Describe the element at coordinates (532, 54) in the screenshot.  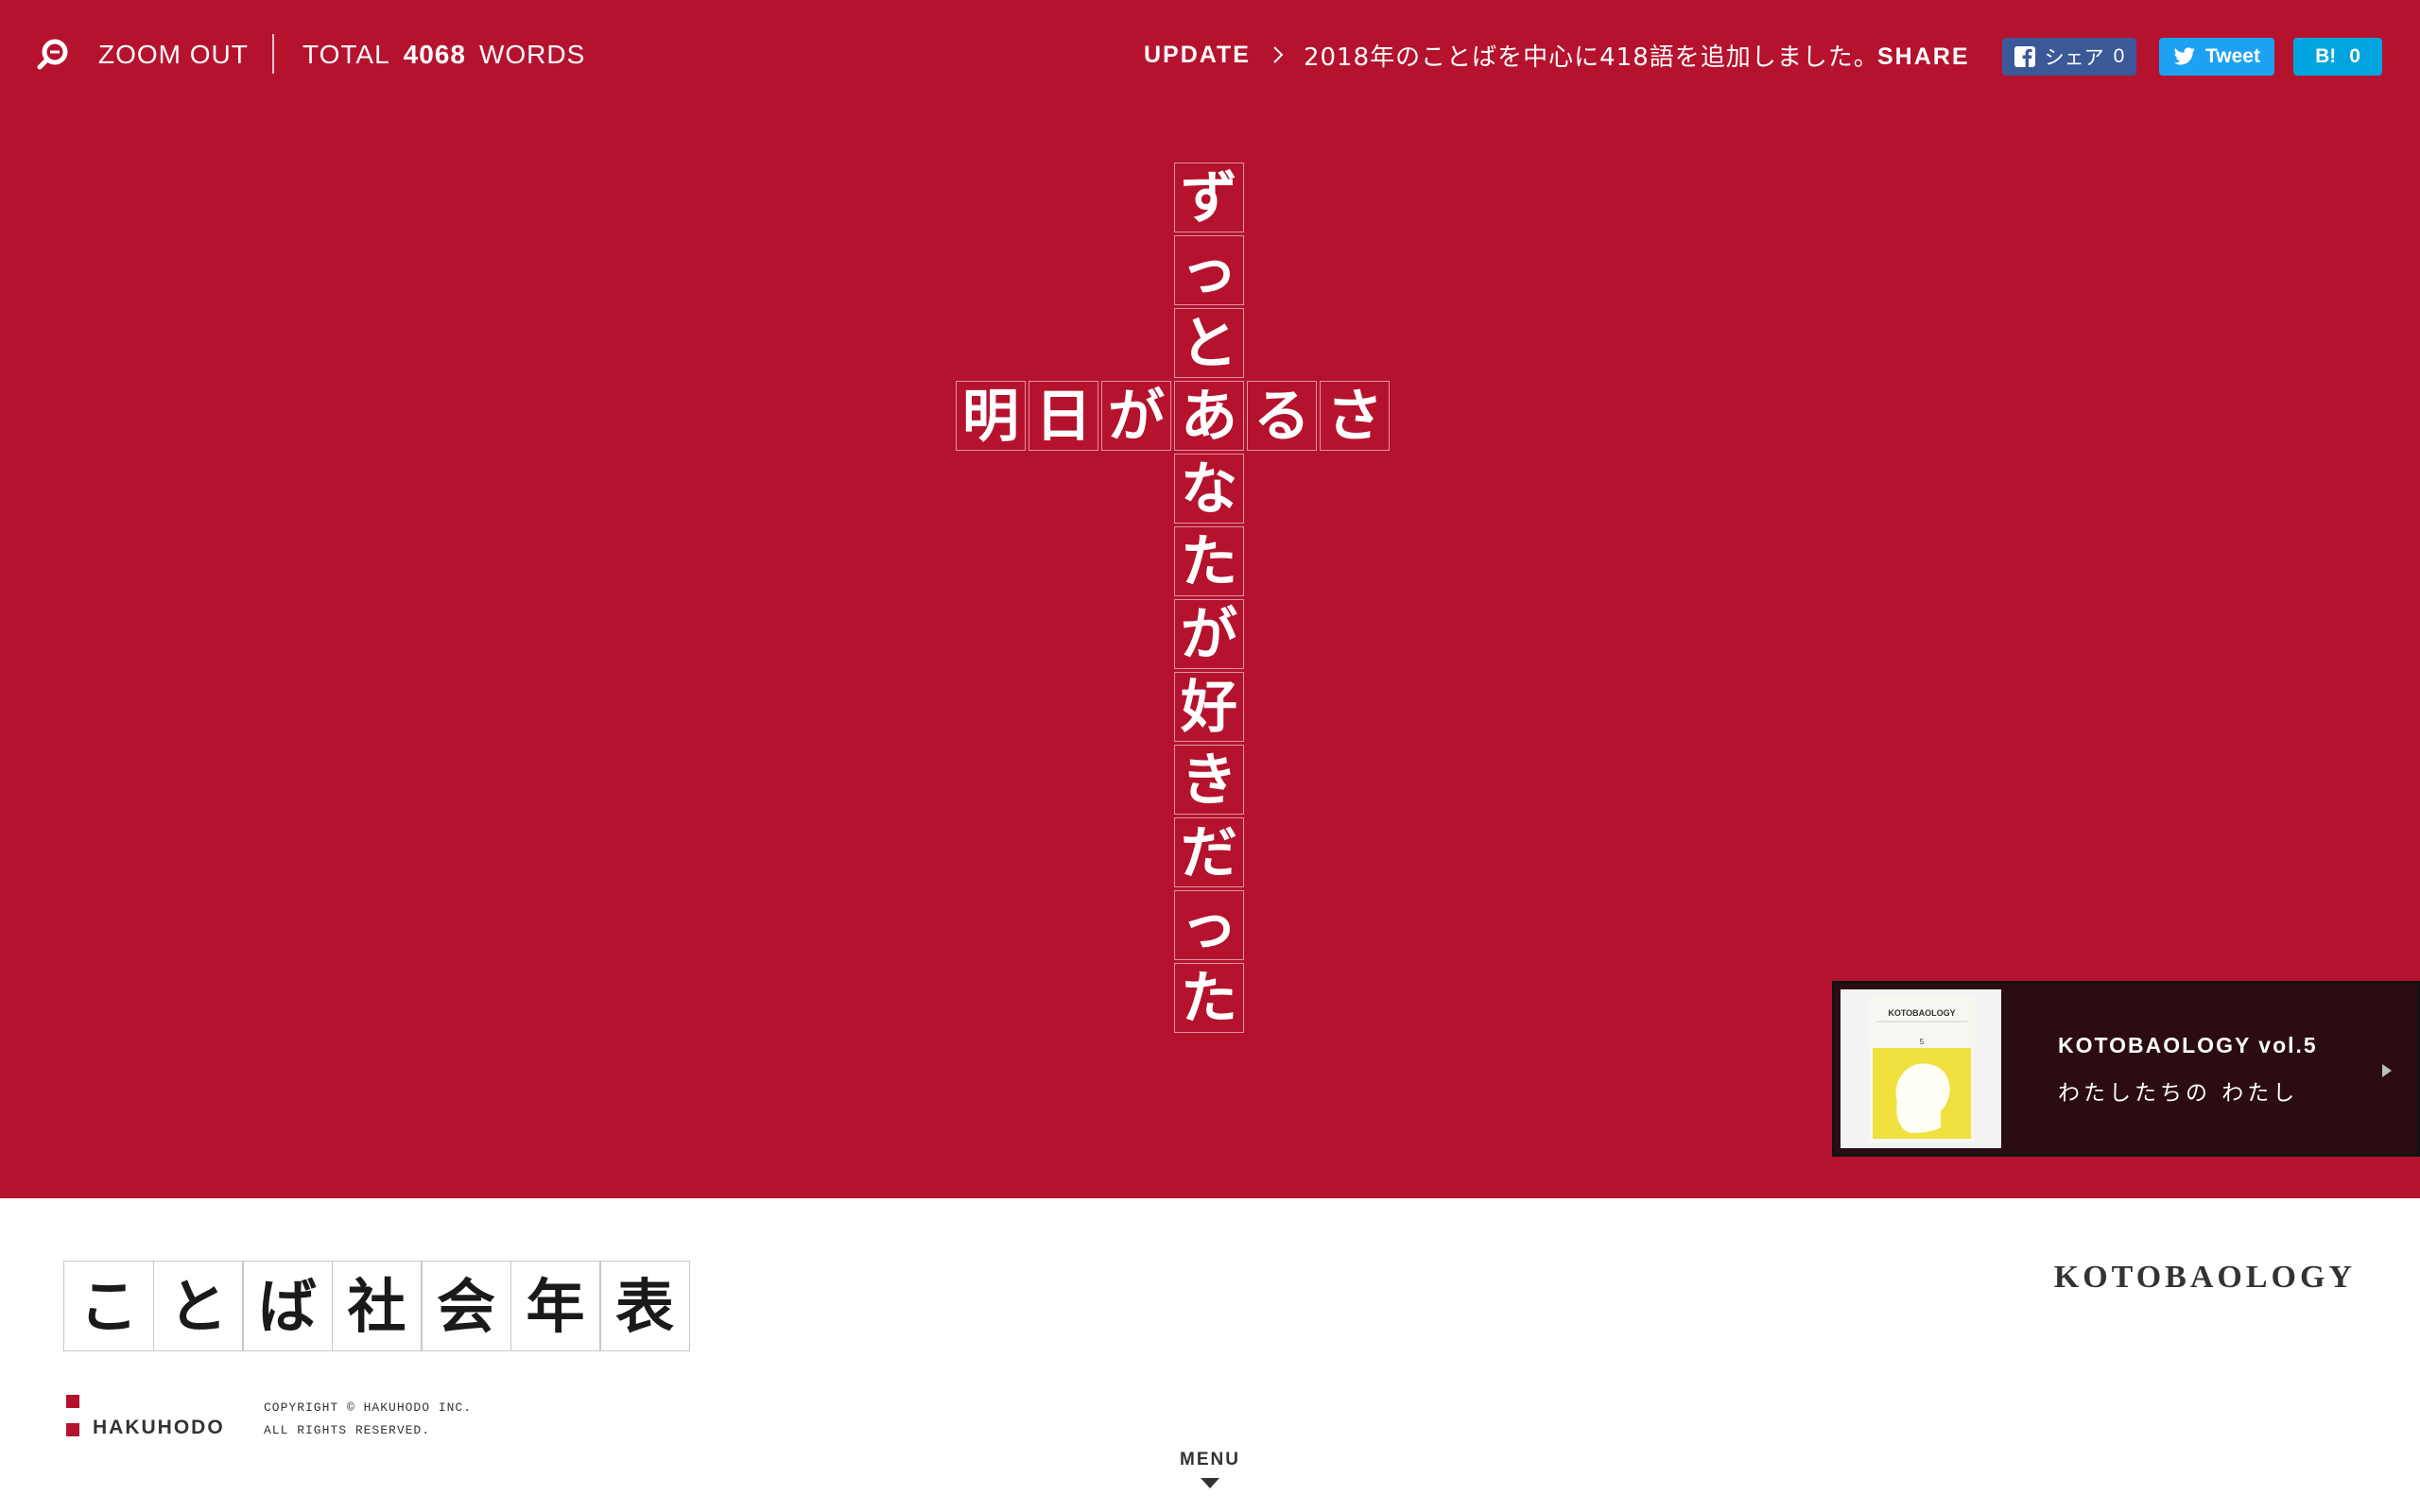
I see `total-suffix: WORDS` at that location.